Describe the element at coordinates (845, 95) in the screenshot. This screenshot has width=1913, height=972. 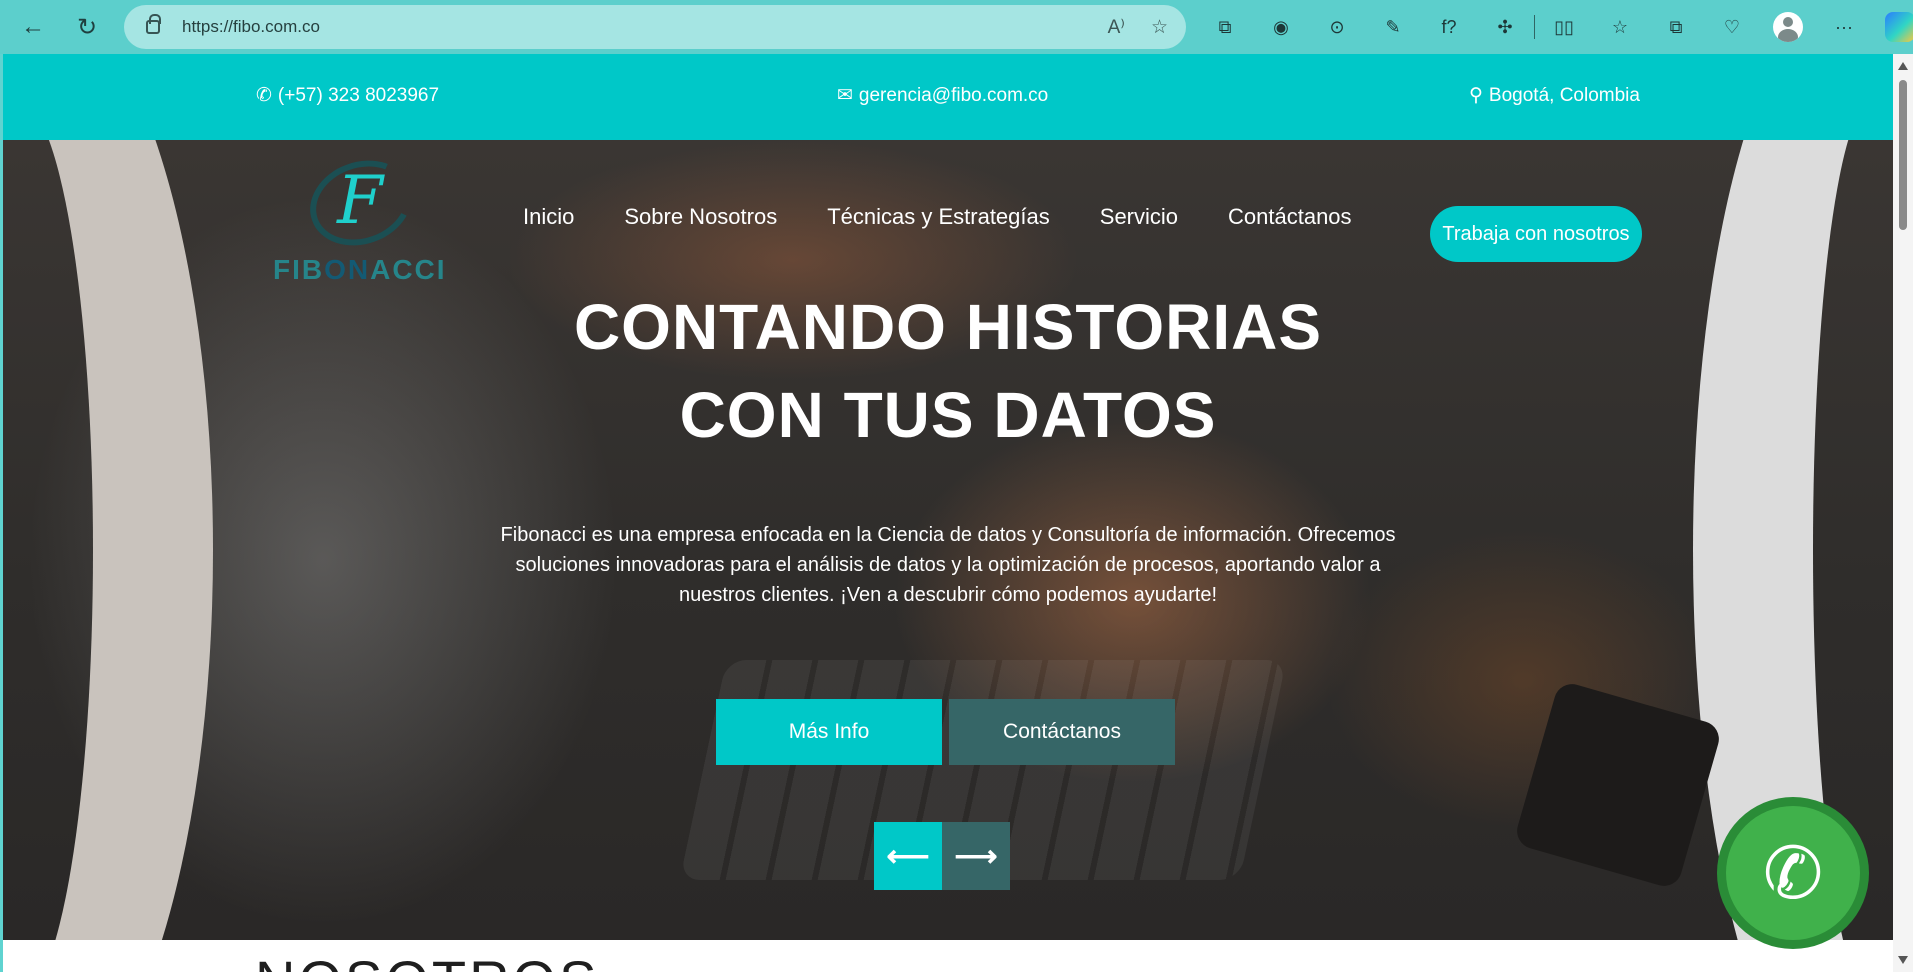
I see `email-icon: ✉` at that location.